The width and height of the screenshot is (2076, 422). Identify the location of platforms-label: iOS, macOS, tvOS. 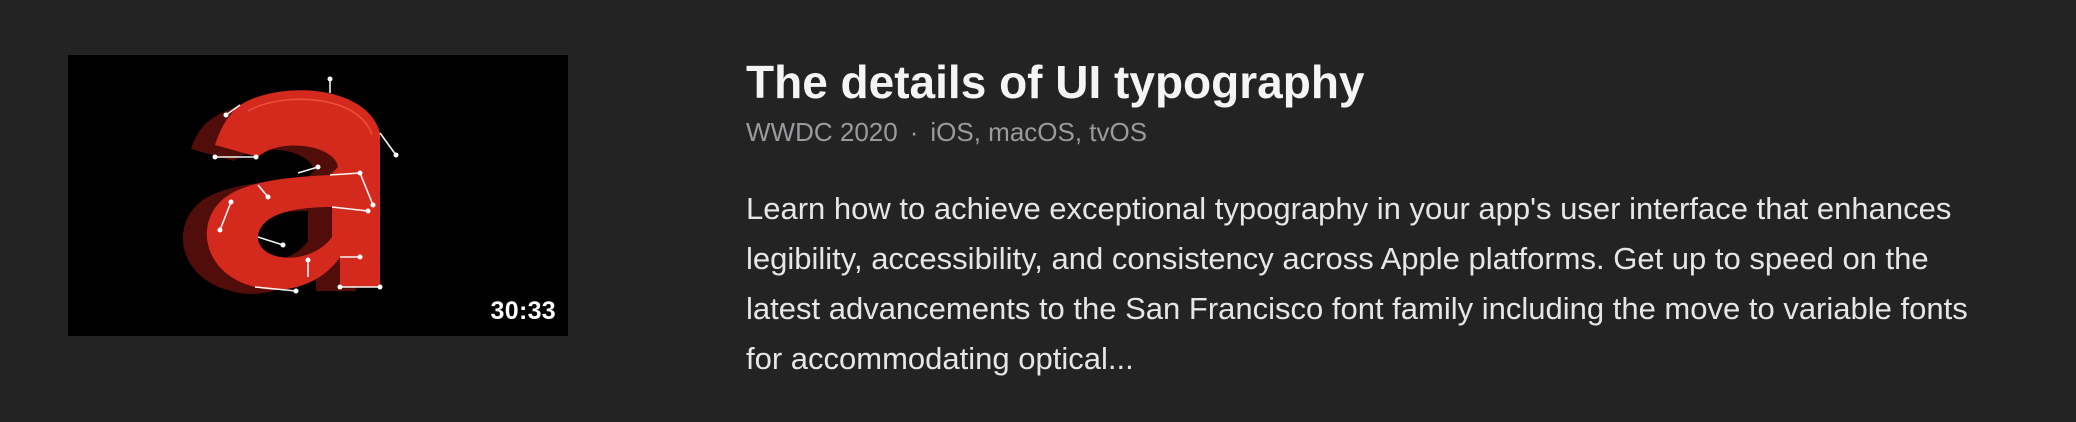
(1039, 132).